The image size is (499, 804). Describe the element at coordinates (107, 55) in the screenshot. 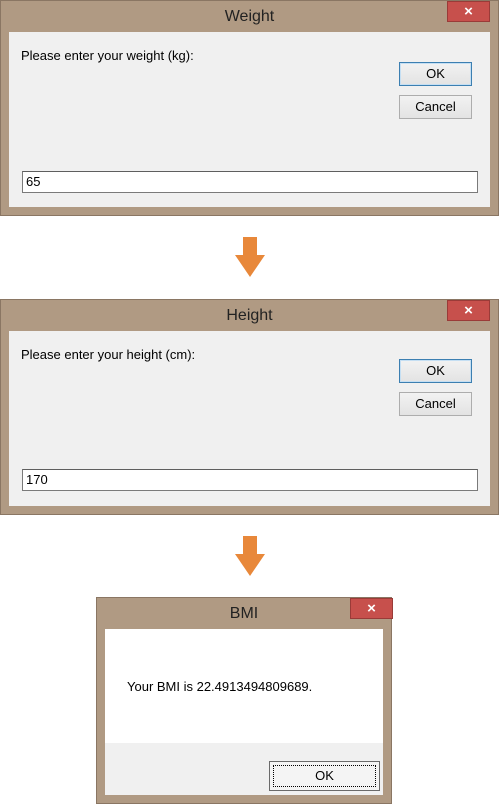

I see `weight-prompt: Please enter your weight (kg):` at that location.